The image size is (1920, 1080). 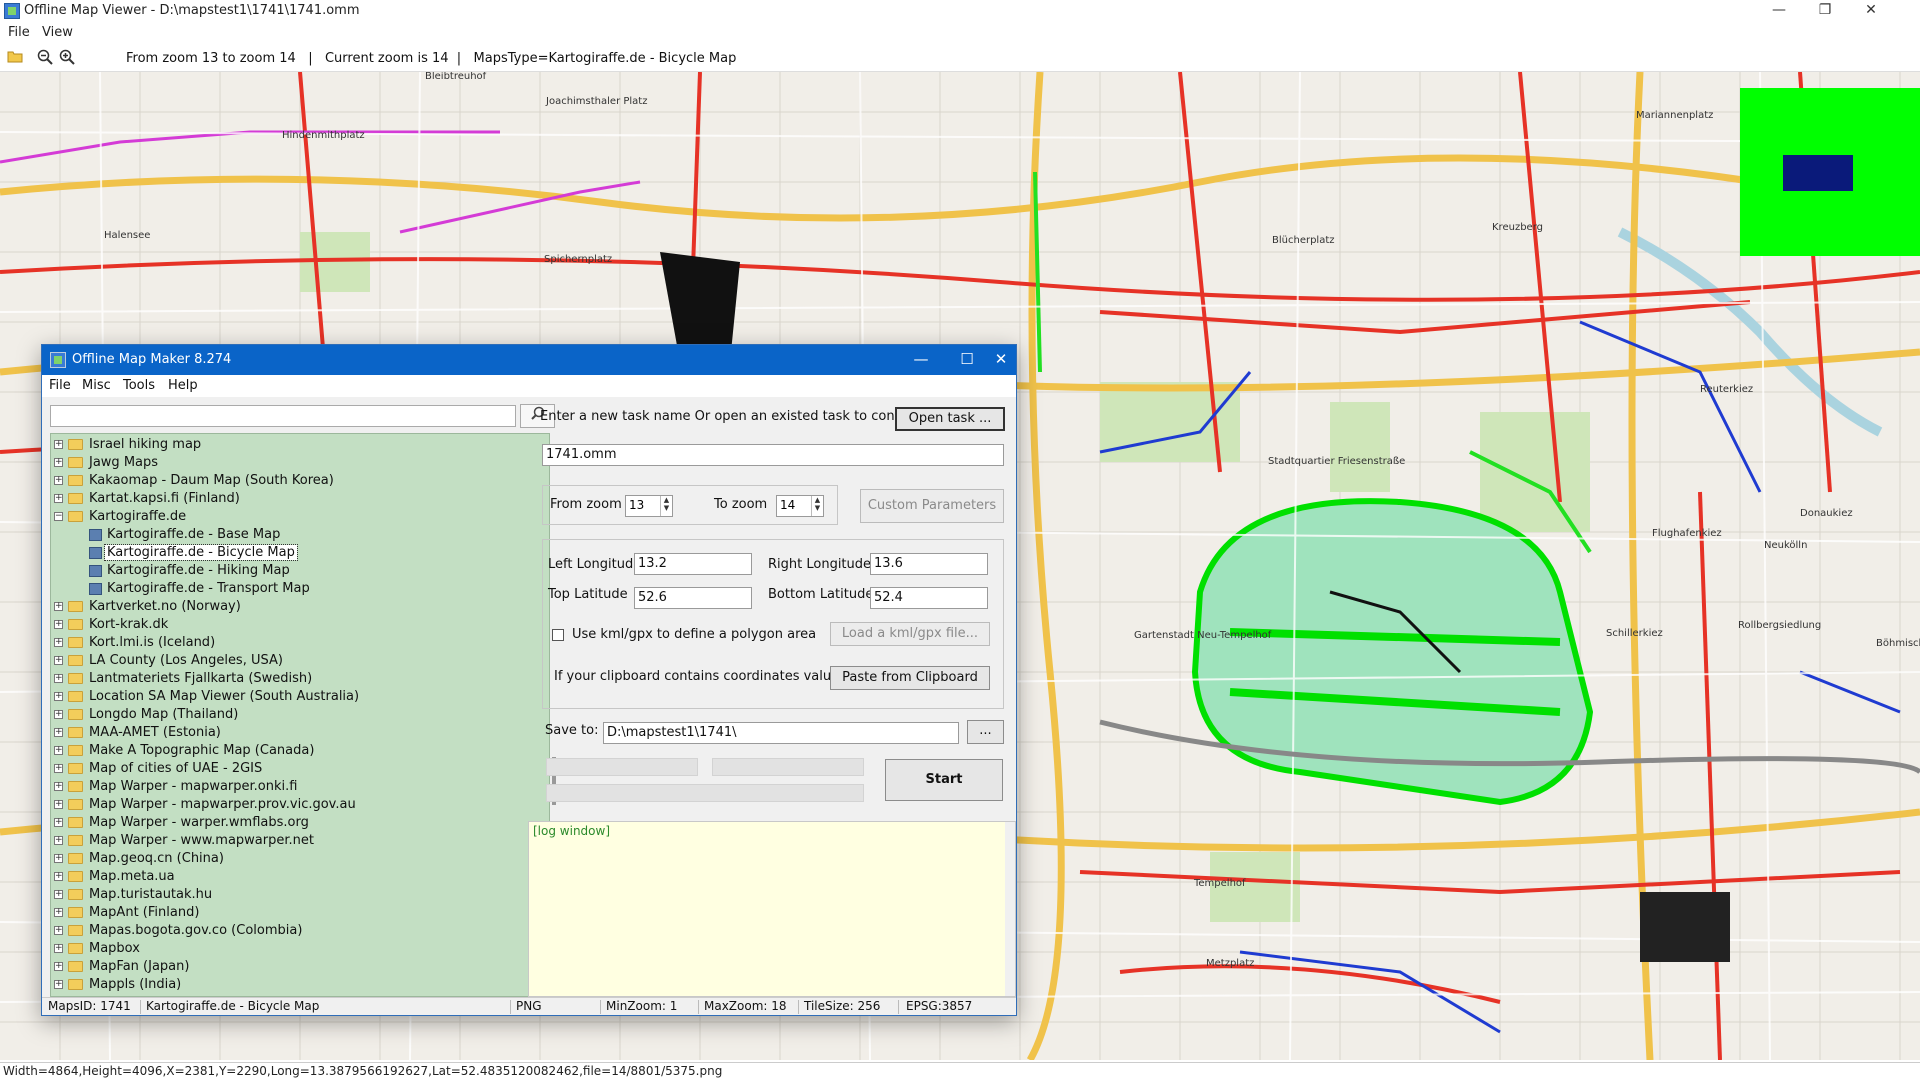 What do you see at coordinates (932, 506) in the screenshot?
I see `custom-parameters-button: Custom Parameters` at bounding box center [932, 506].